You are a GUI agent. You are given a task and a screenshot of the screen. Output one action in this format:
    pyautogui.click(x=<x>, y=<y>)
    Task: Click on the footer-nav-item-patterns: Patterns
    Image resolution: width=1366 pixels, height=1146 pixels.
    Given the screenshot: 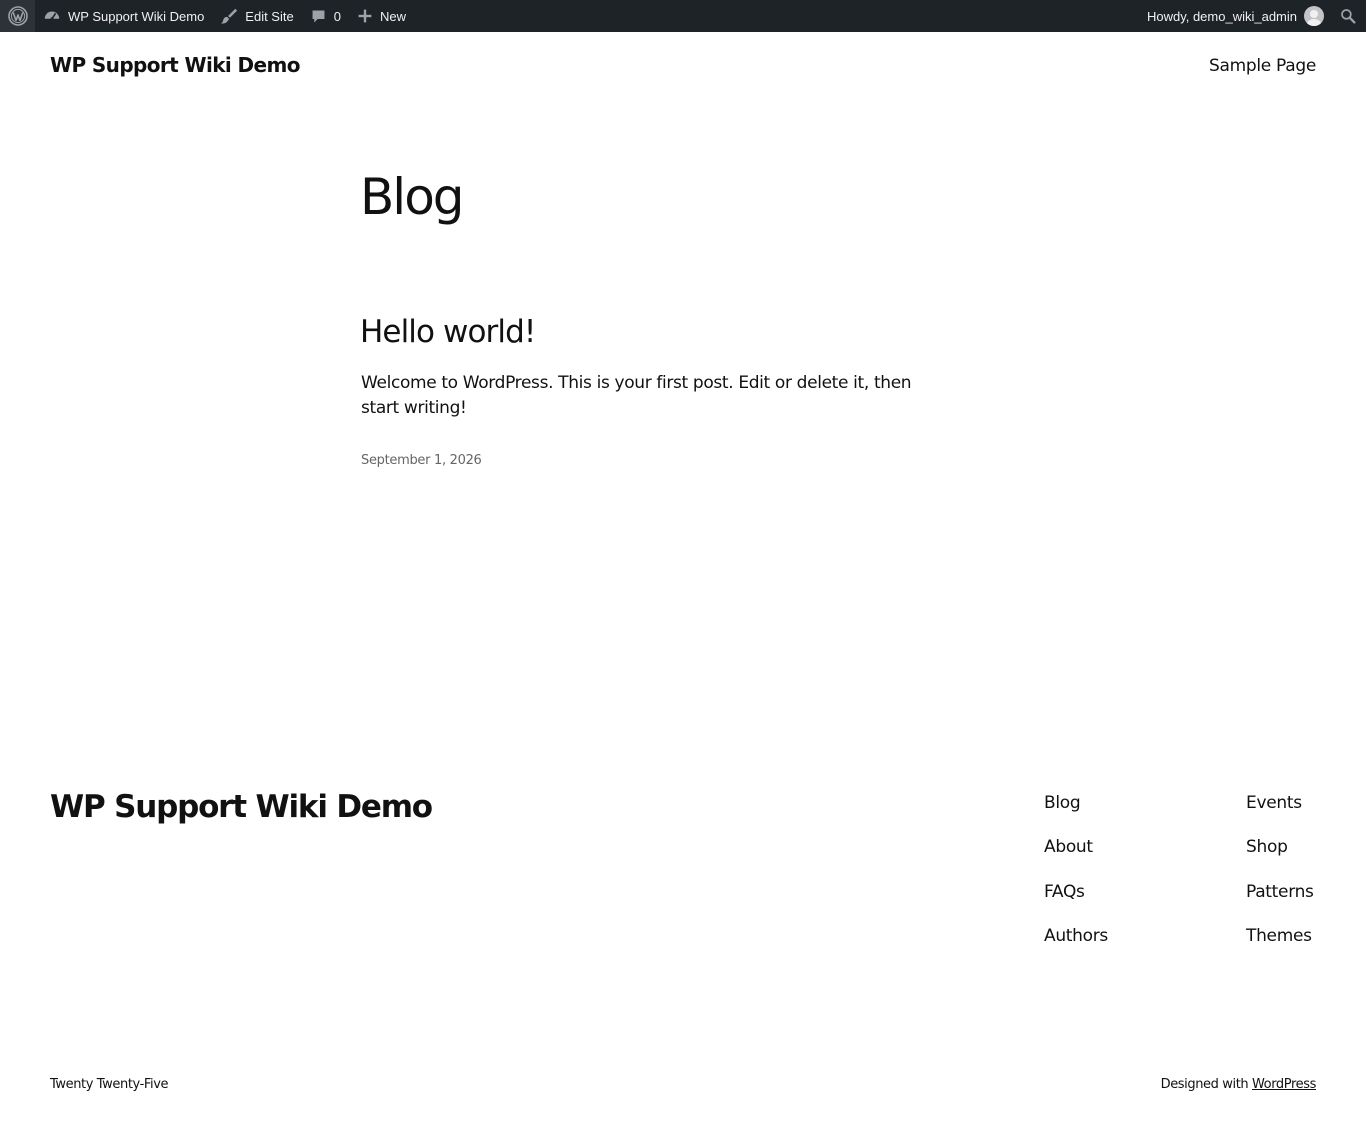 What is the action you would take?
    pyautogui.click(x=1280, y=901)
    